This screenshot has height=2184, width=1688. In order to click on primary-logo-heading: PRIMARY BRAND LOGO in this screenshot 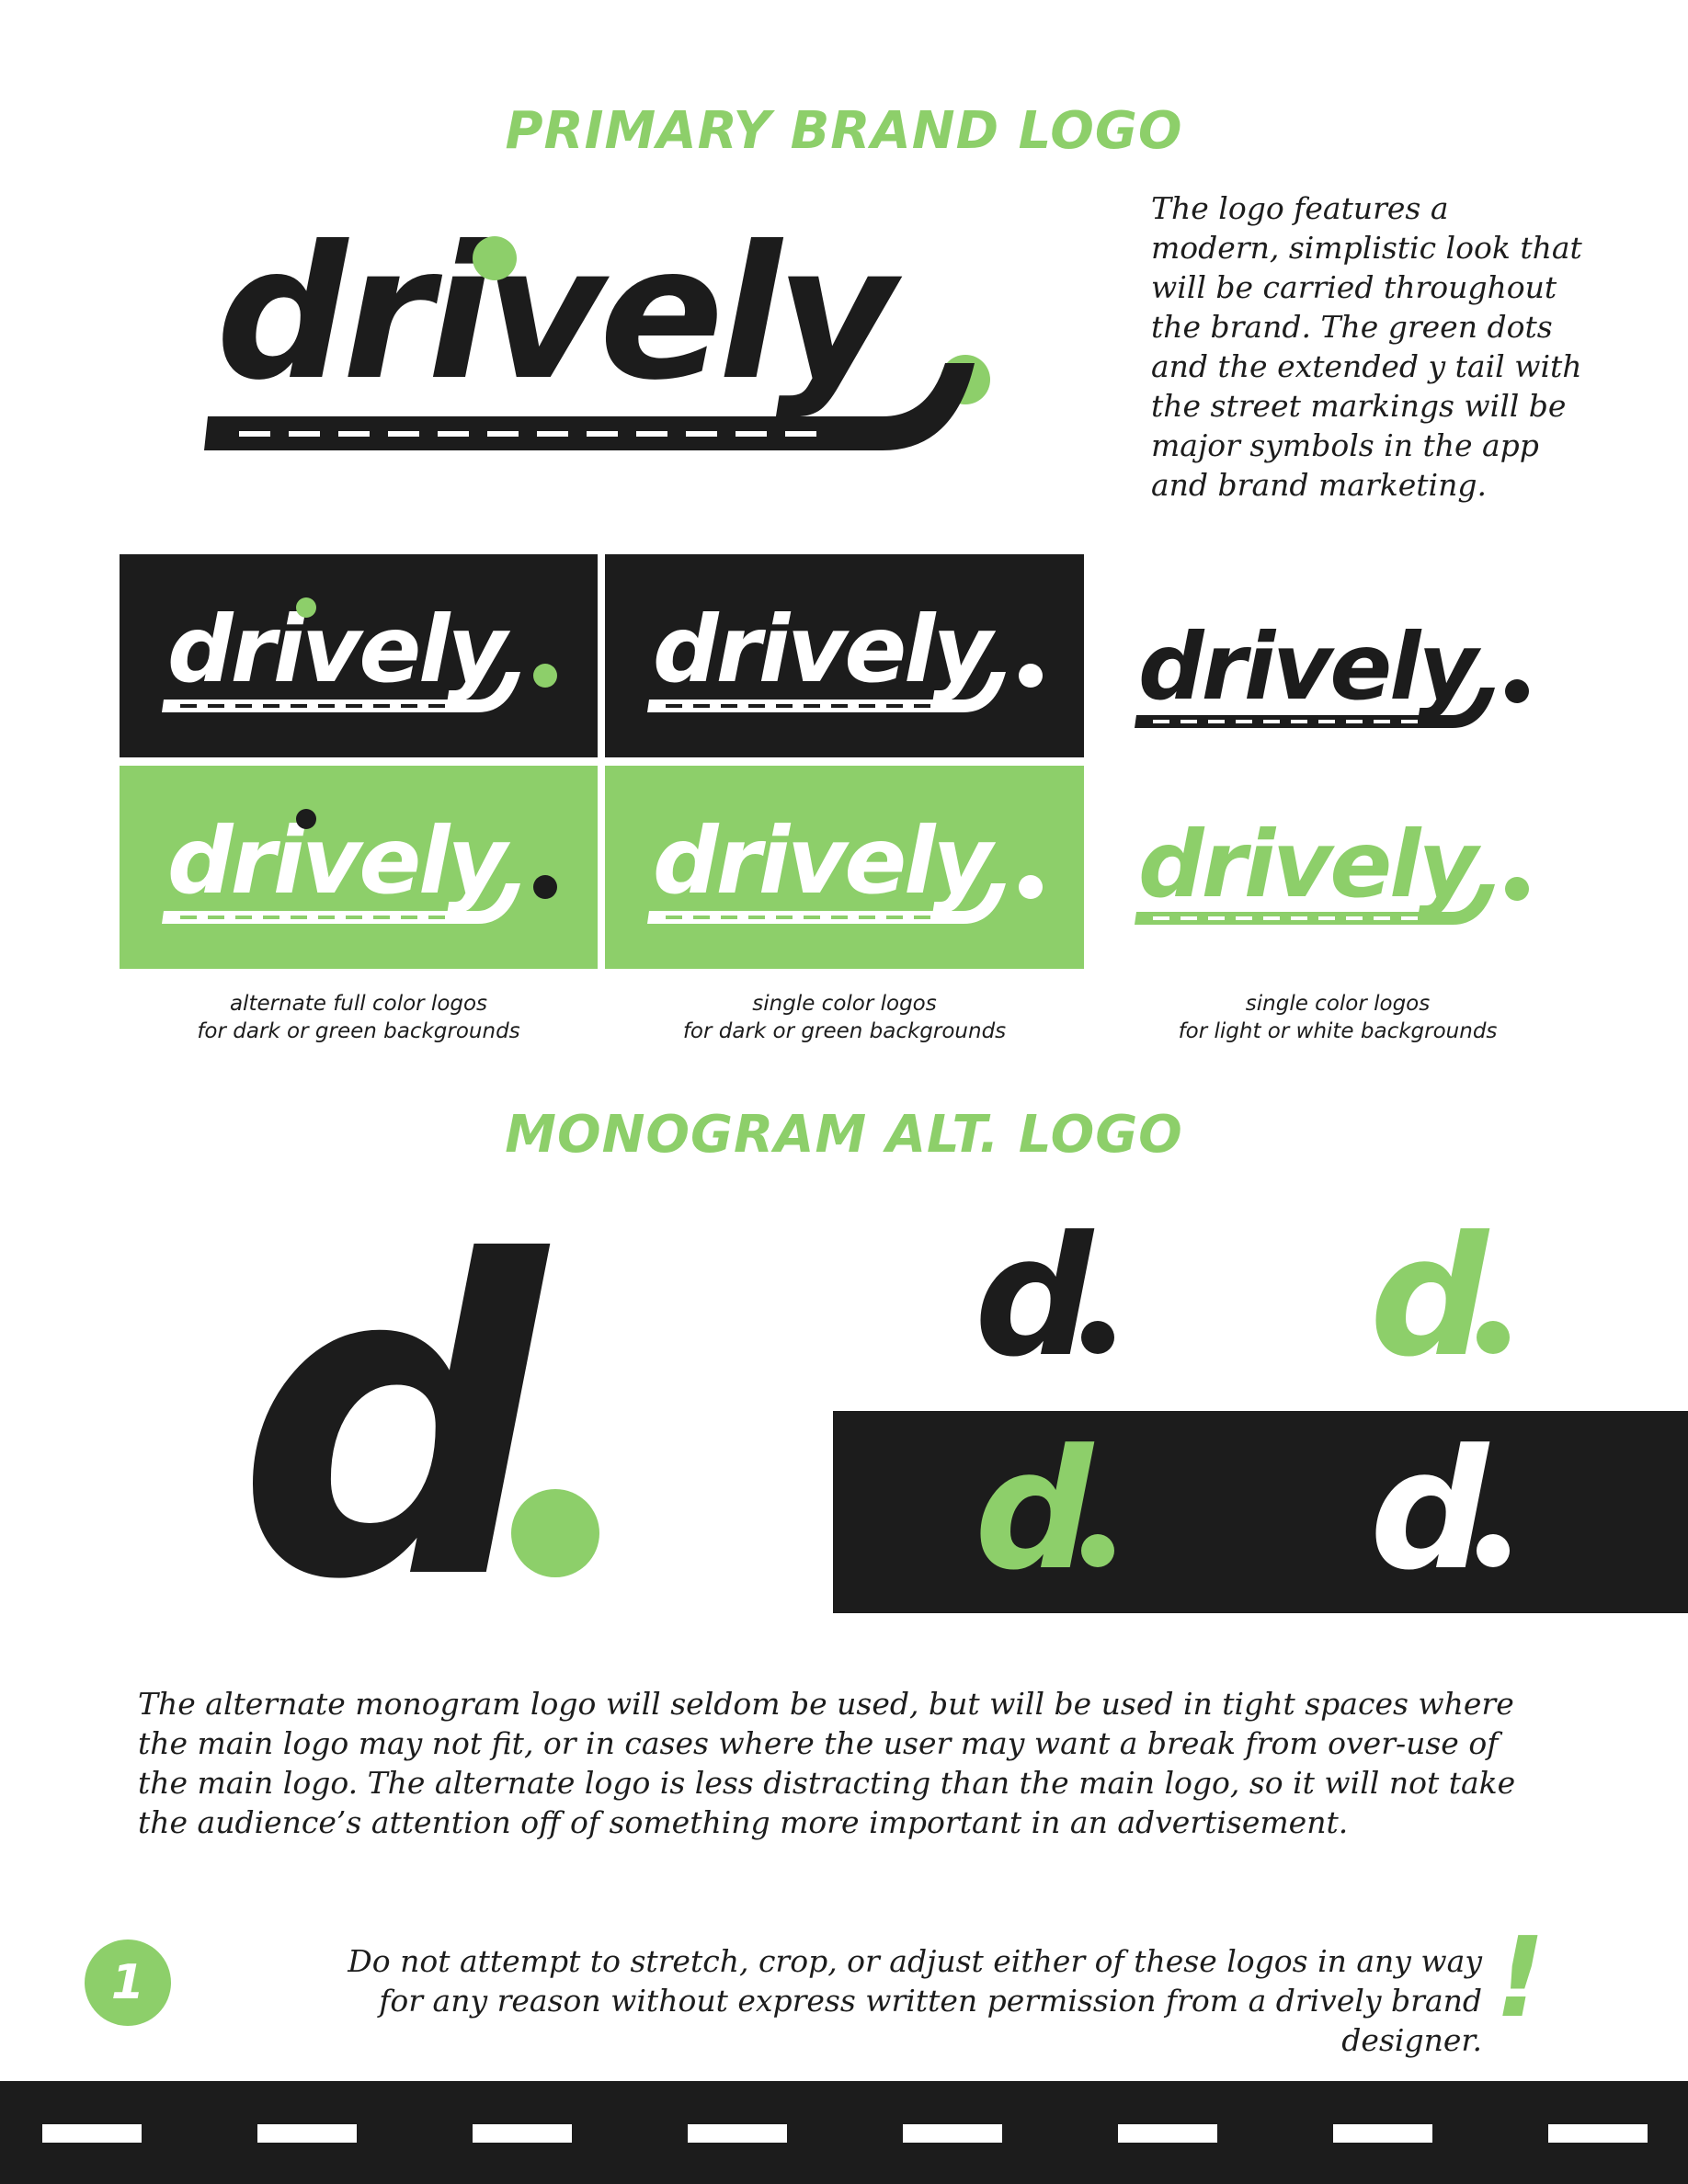, I will do `click(844, 131)`.